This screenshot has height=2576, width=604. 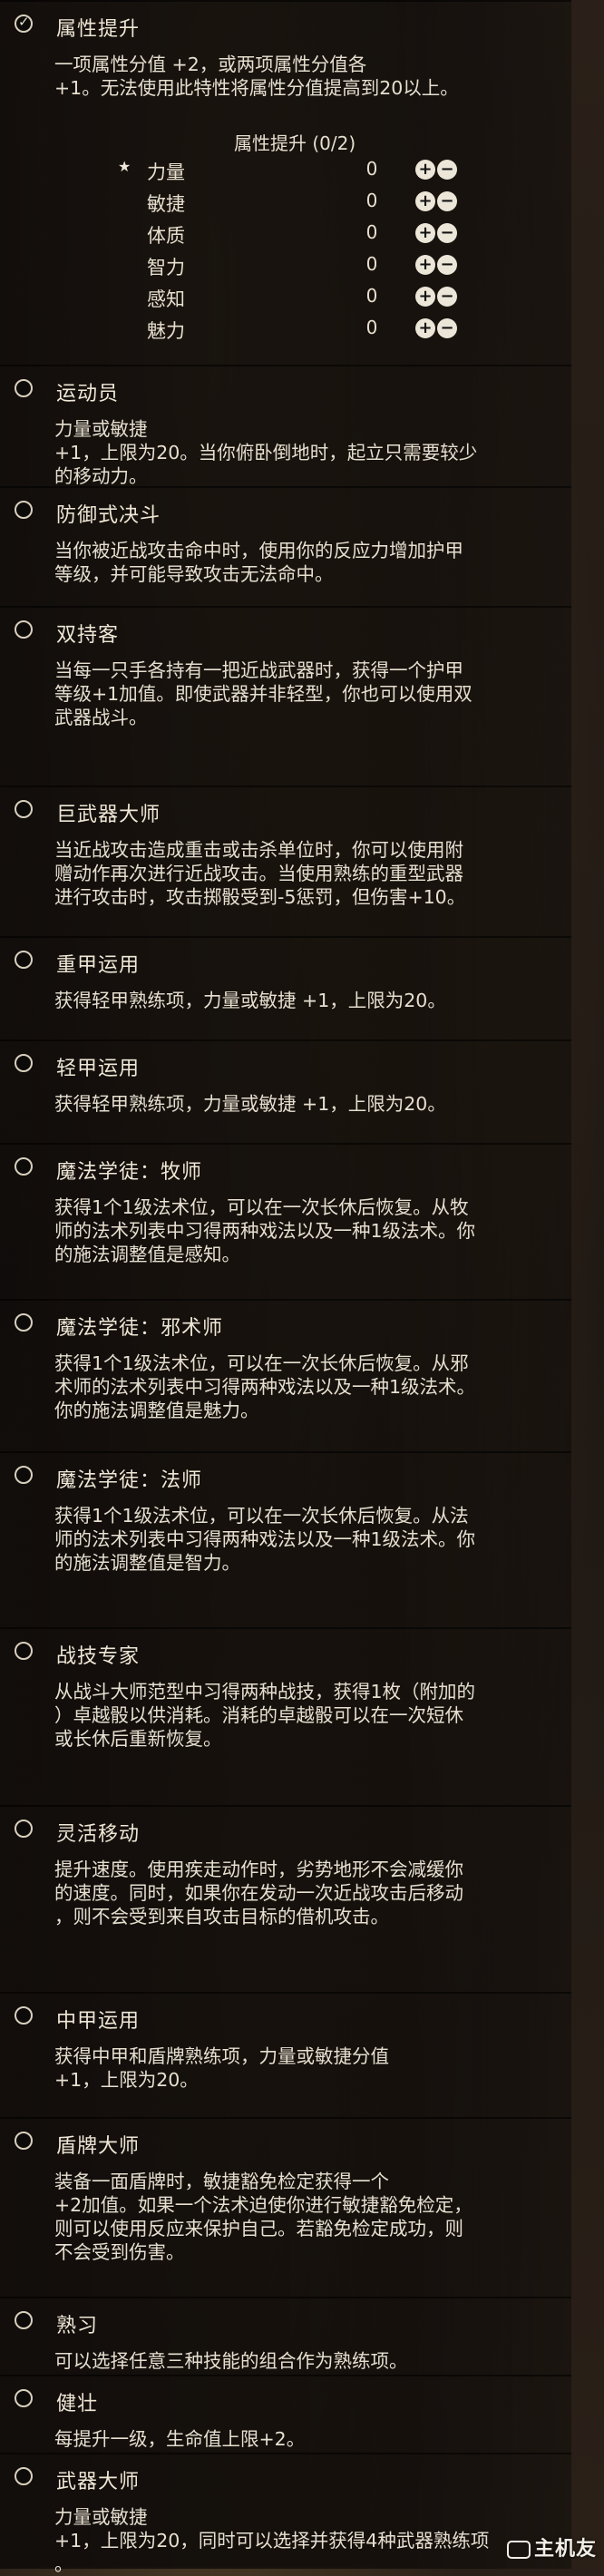 What do you see at coordinates (129, 1480) in the screenshot?
I see `feat-title: 魔法学徒：法师` at bounding box center [129, 1480].